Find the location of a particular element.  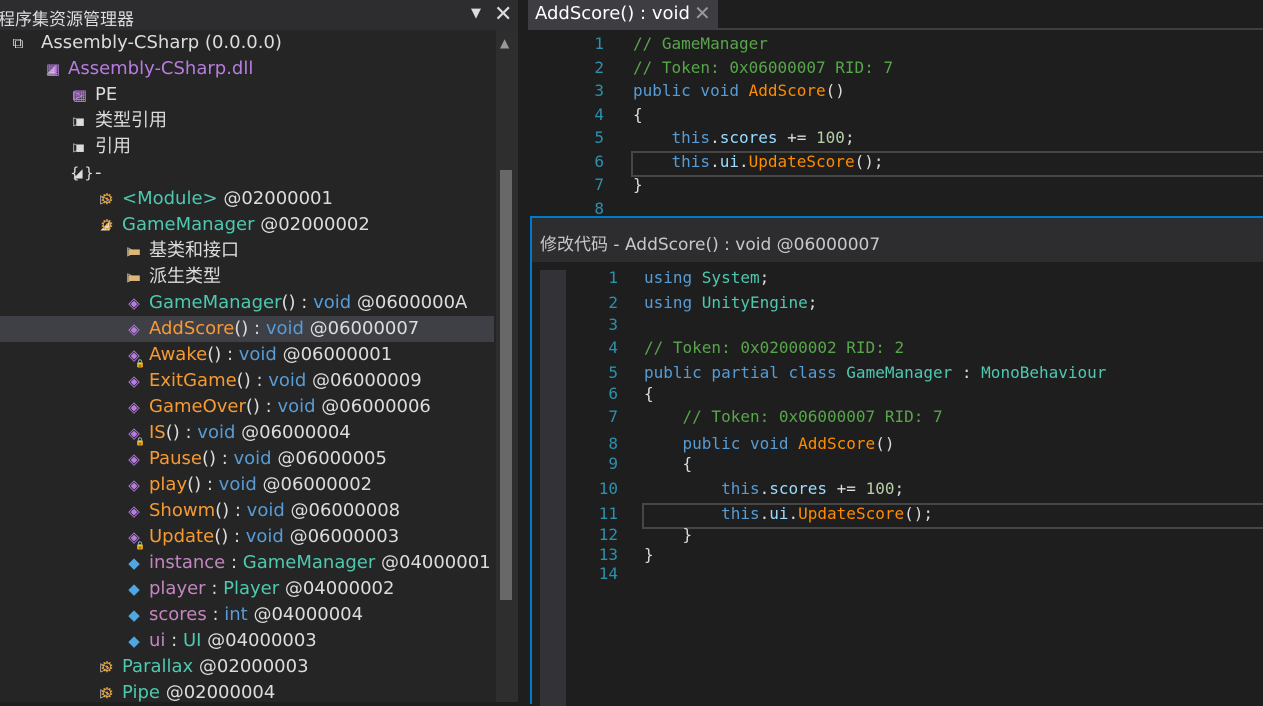

vertical-scrollbar: ▲ is located at coordinates (507, 366).